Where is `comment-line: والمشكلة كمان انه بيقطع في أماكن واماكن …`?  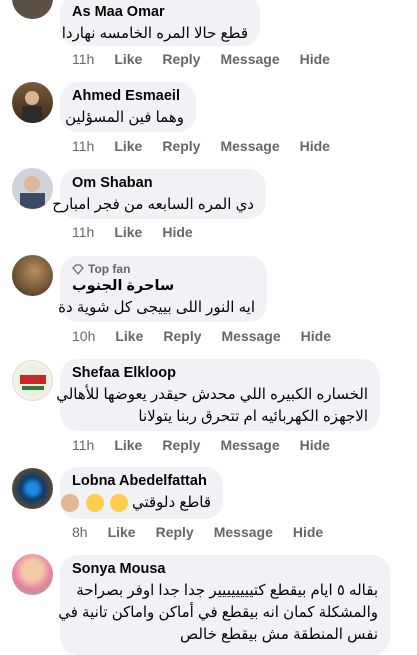
comment-line: والمشكلة كمان انه بيقطع في أماكن واماكن … is located at coordinates (218, 612).